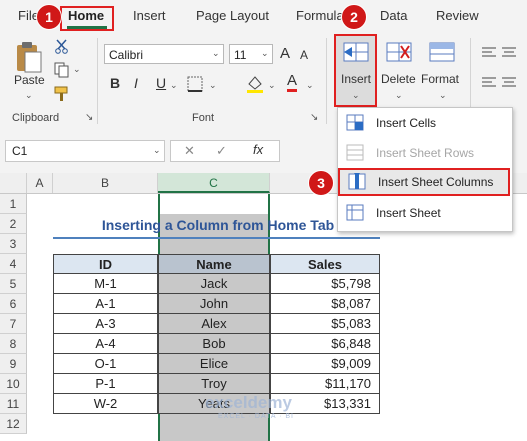  Describe the element at coordinates (136, 83) in the screenshot. I see `italic-button: I` at that location.